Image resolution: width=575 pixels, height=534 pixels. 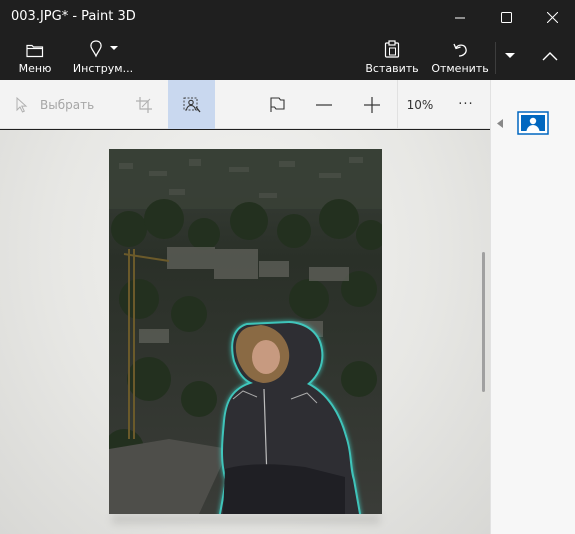 I want to click on zoom-out-button, so click(x=324, y=104).